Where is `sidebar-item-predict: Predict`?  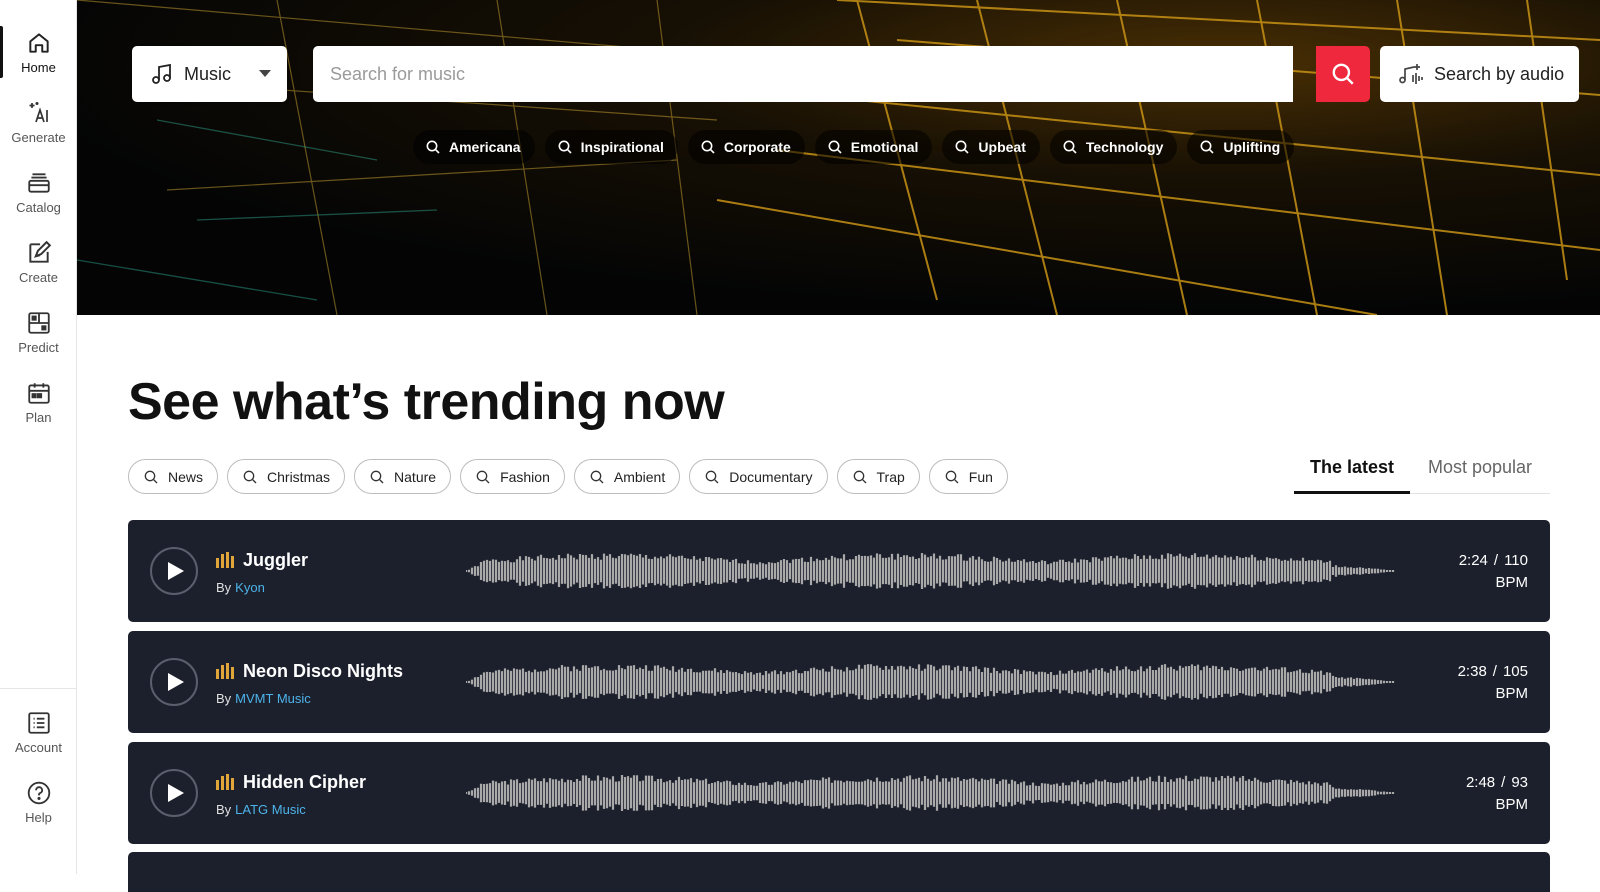
sidebar-item-predict: Predict is located at coordinates (38, 337).